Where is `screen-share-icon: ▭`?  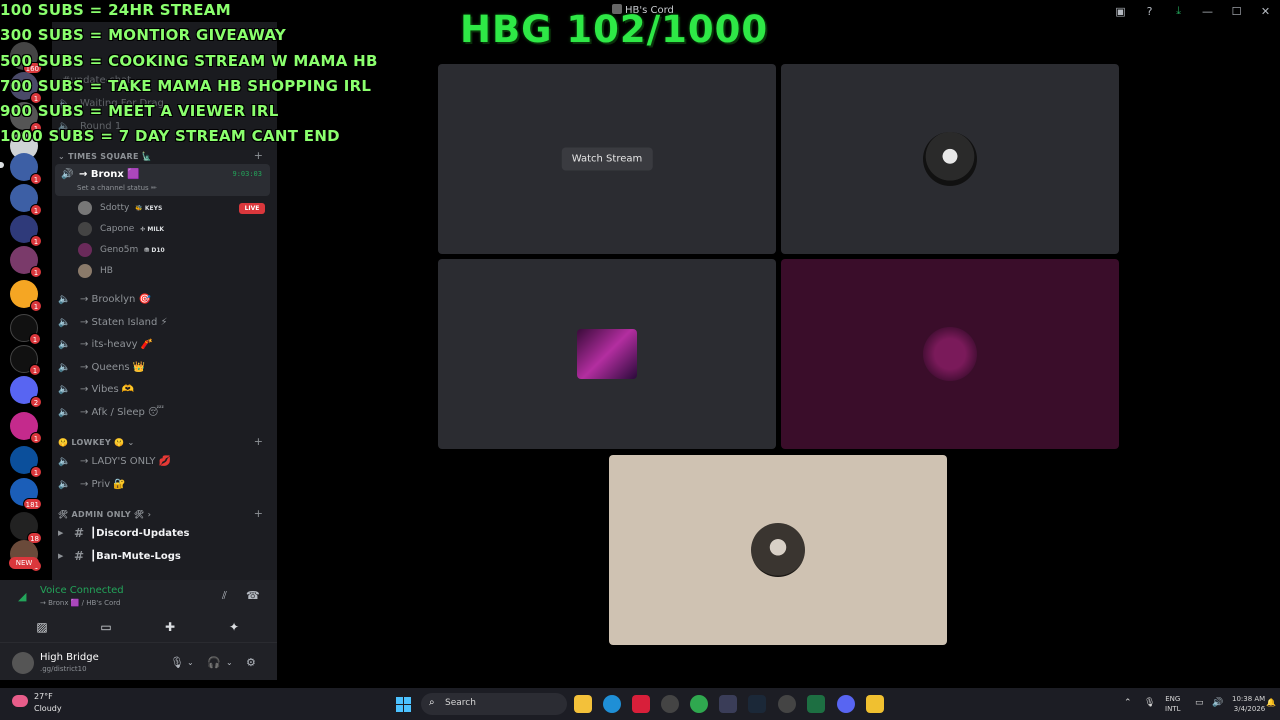 screen-share-icon: ▭ is located at coordinates (106, 627).